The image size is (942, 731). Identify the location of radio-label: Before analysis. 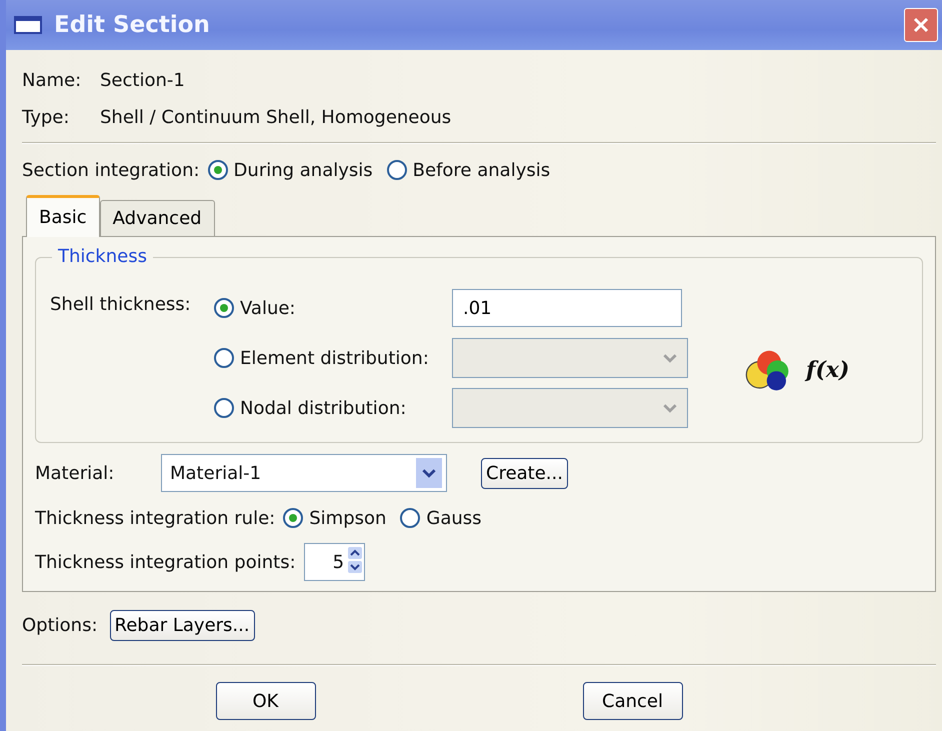
(481, 170).